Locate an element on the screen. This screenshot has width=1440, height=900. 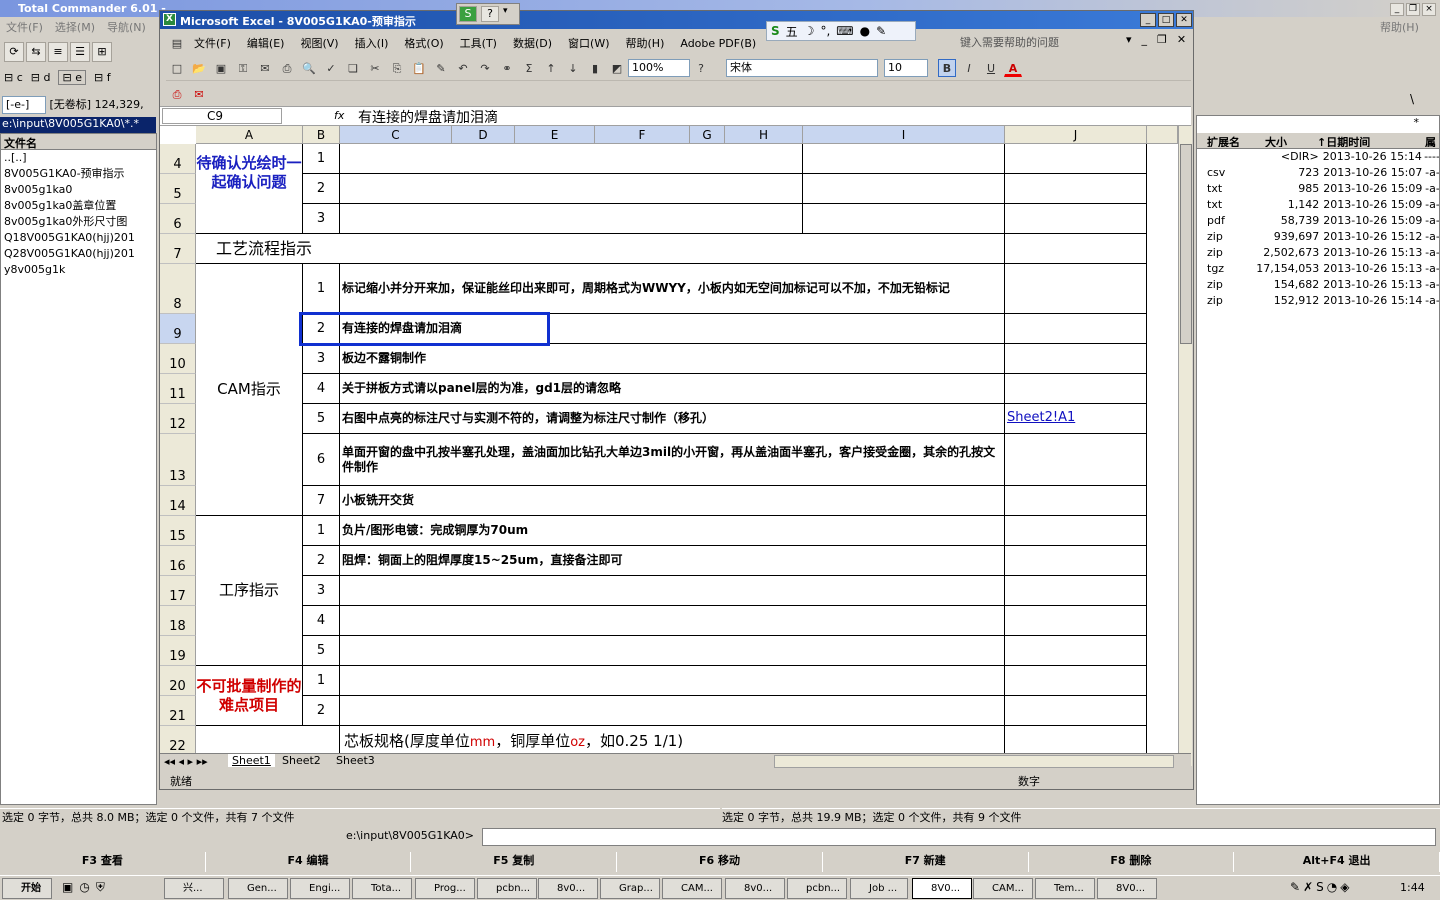
right-file-row: zip 2,502,673 2013-10-26 15:13 -a- is located at coordinates (1318, 253).